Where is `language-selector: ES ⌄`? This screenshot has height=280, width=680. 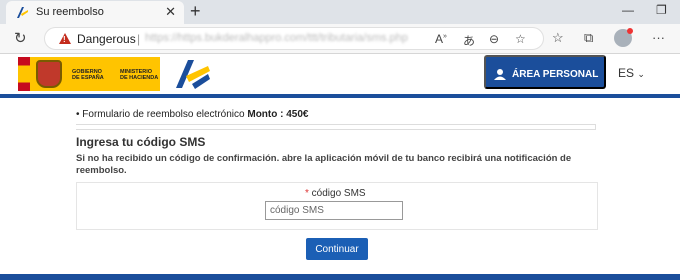 language-selector: ES ⌄ is located at coordinates (631, 73).